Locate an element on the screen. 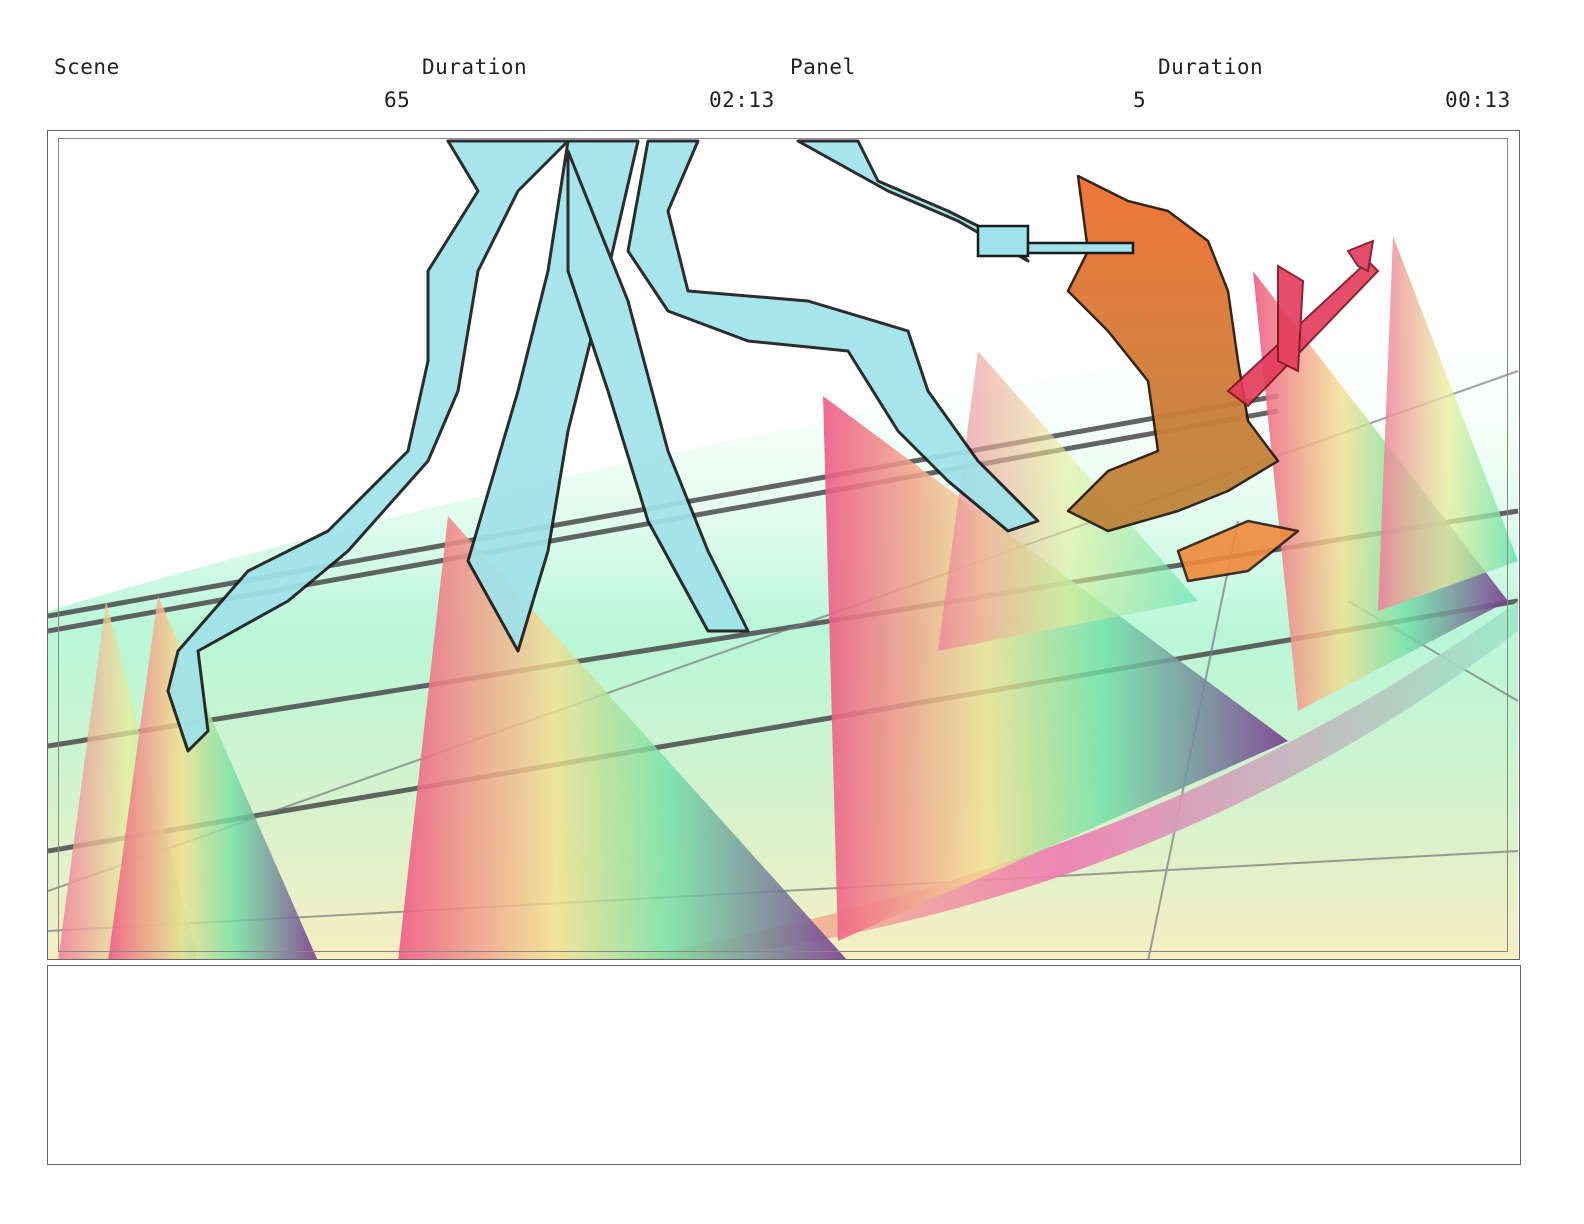 The image size is (1584, 1224). panel-label: Panel is located at coordinates (823, 67).